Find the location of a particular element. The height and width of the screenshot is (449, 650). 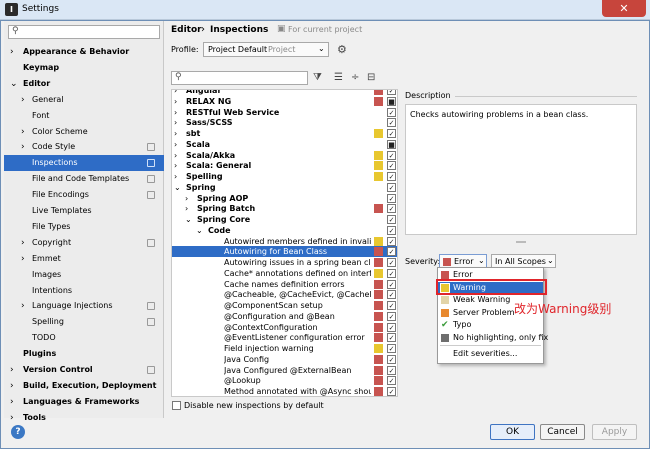

inspection-row: @EventListener configuration error ✓ is located at coordinates (284, 337).